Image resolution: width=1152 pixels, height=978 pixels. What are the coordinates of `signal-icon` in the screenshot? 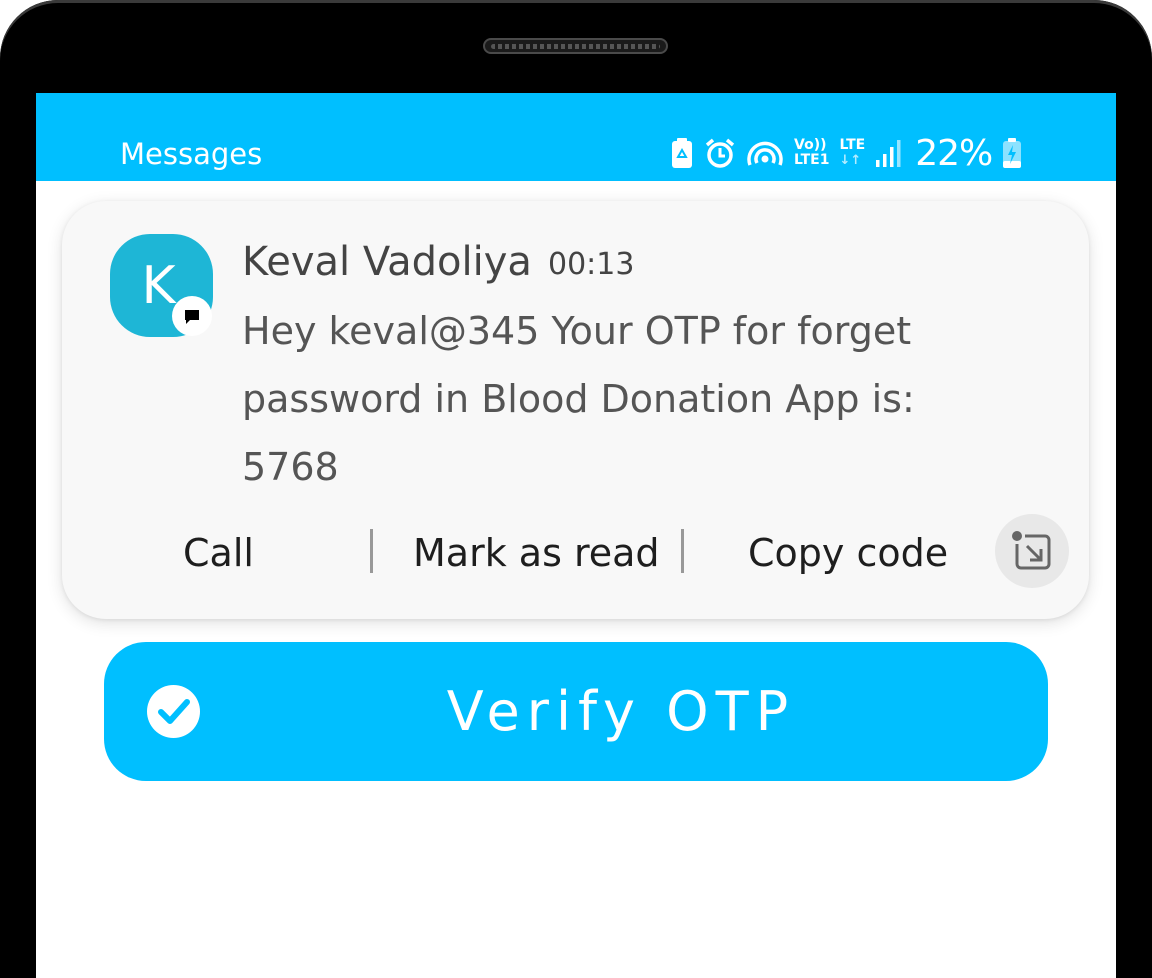 It's located at (889, 153).